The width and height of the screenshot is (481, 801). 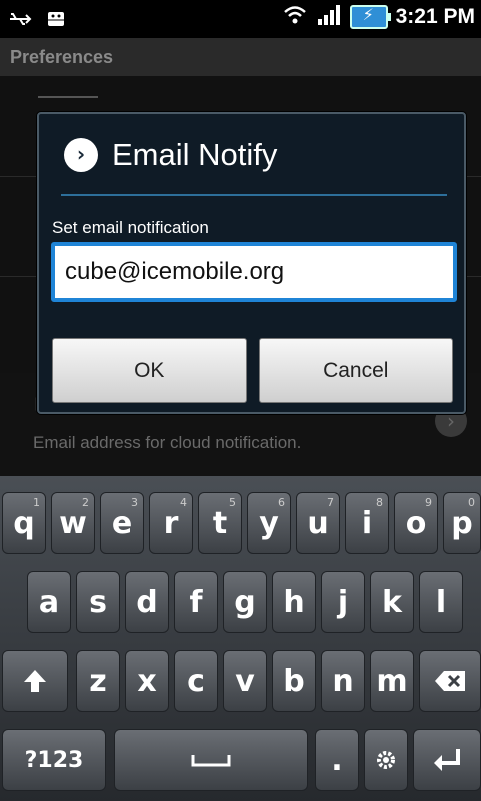 I want to click on key-label: y, so click(x=269, y=523).